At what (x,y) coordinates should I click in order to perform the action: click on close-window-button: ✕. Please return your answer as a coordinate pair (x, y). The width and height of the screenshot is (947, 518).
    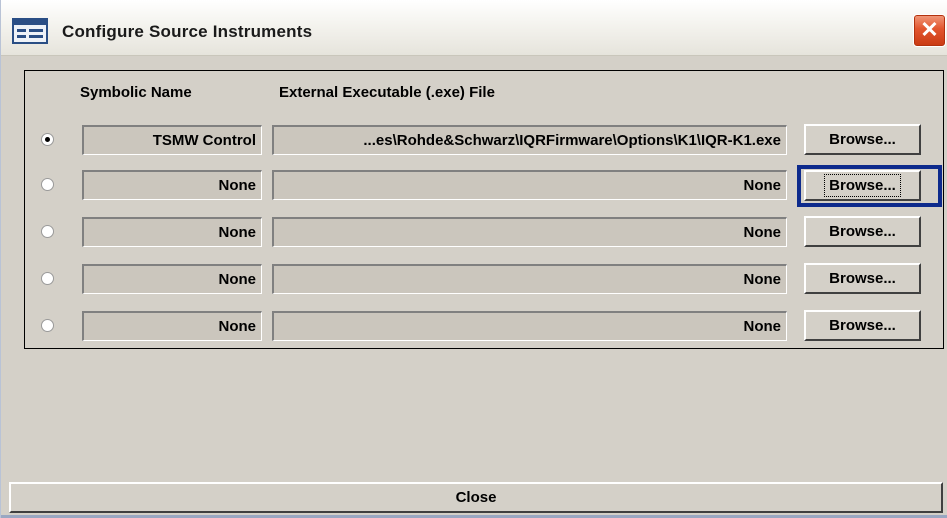
    Looking at the image, I should click on (929, 30).